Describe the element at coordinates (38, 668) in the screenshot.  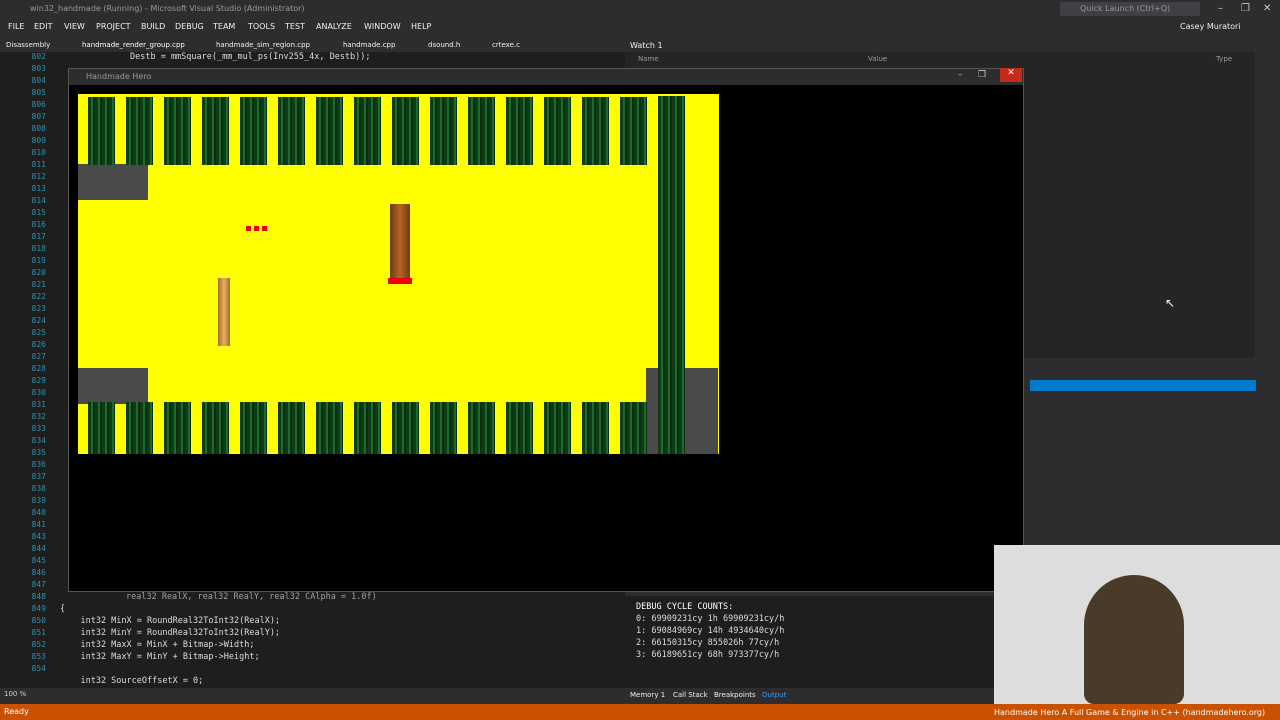
I see `line-number: 854` at that location.